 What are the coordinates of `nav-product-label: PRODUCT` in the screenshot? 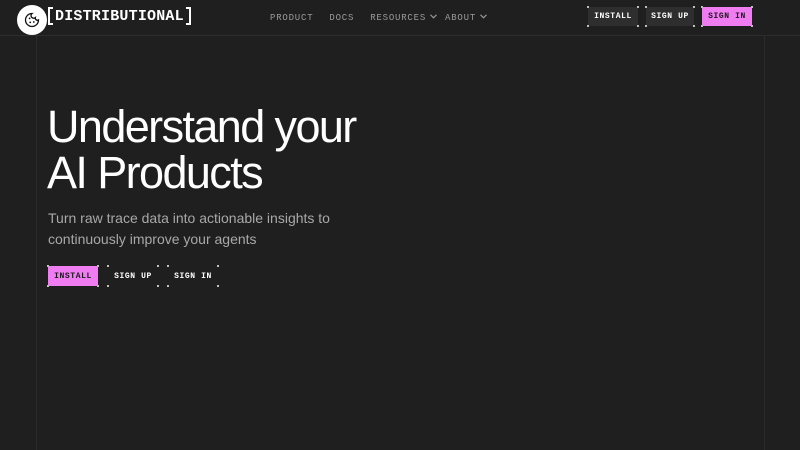 It's located at (292, 18).